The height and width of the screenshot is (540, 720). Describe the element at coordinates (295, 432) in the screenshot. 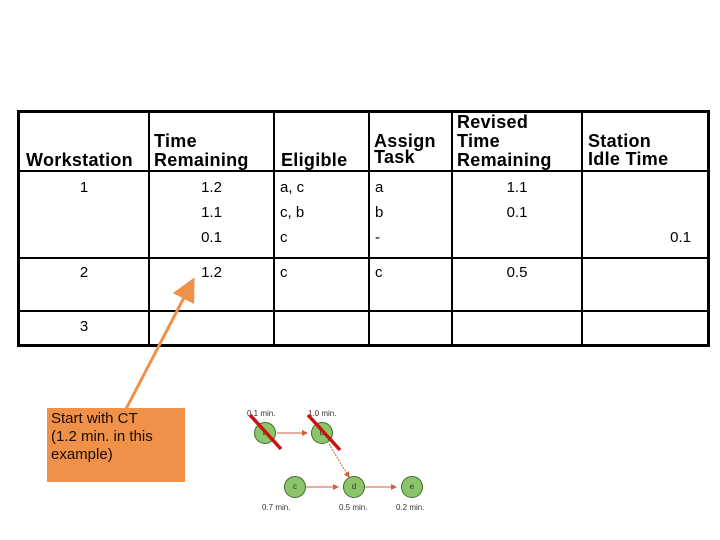

I see `cross-marks` at that location.